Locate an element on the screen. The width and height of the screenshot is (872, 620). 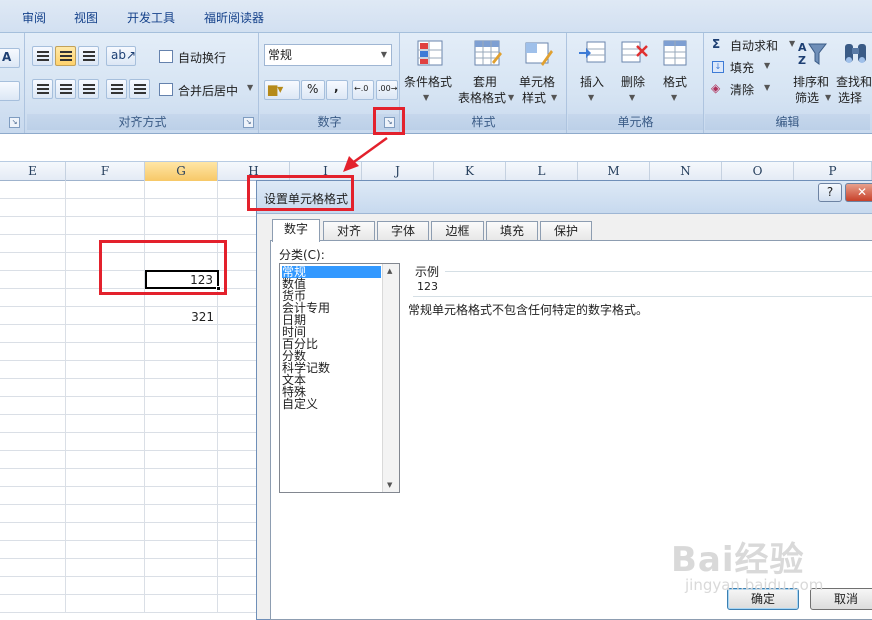
format-dropdown-icon: ▼ is located at coordinates (674, 98).